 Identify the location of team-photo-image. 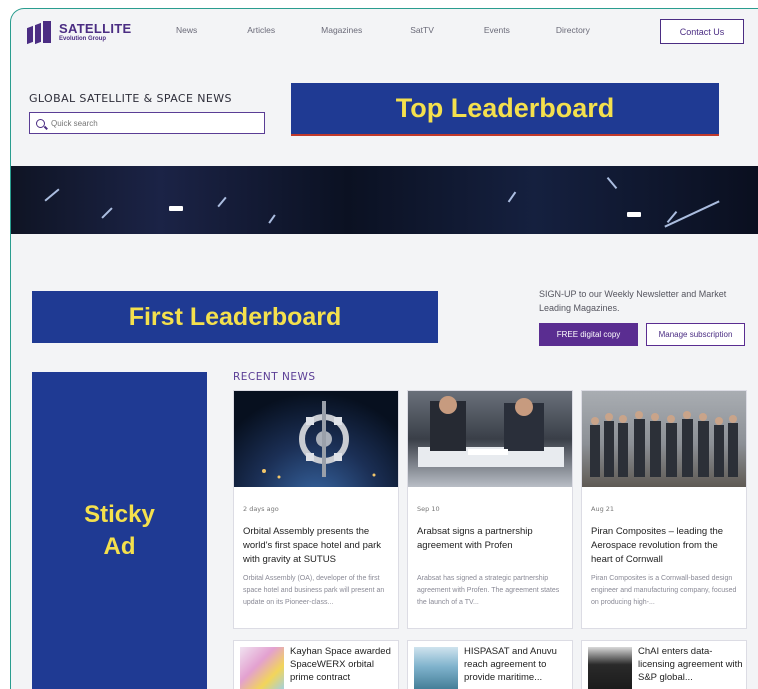
(664, 439).